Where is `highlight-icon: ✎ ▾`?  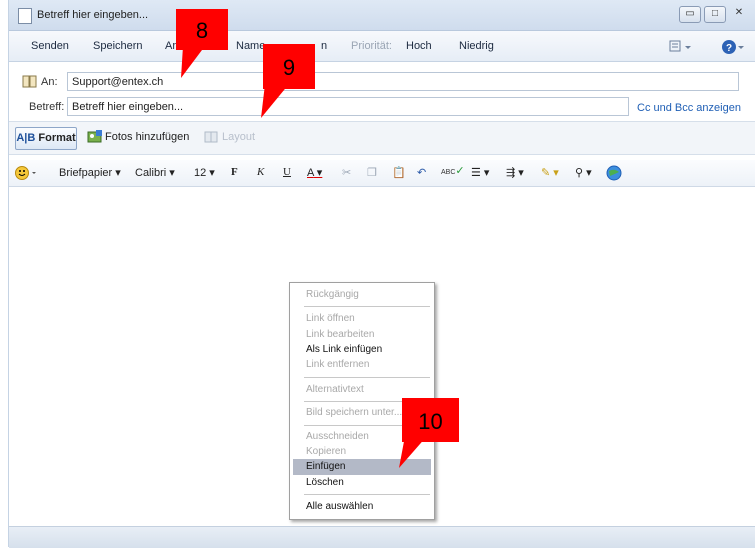
highlight-icon: ✎ ▾ is located at coordinates (550, 172).